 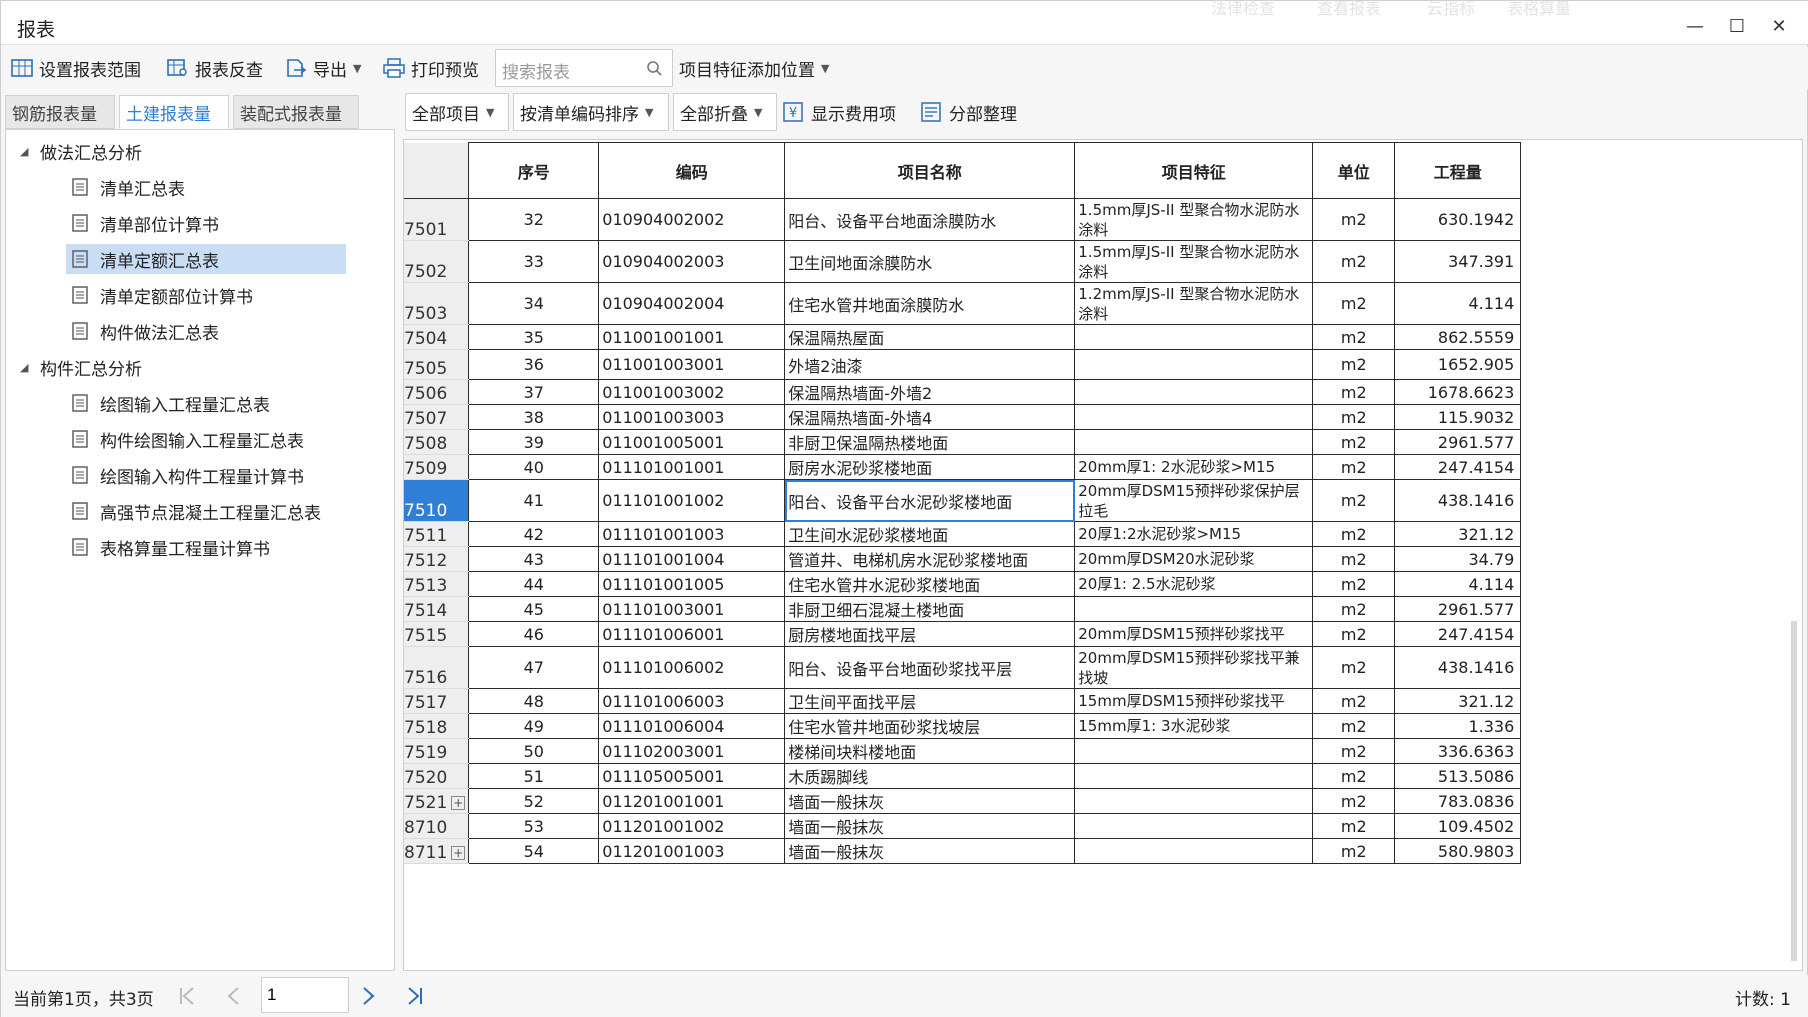 What do you see at coordinates (963, 392) in the screenshot?
I see `table-row: 7506 37 011001003002 保温隔热墙面-外墙2 m2 1678.6623` at bounding box center [963, 392].